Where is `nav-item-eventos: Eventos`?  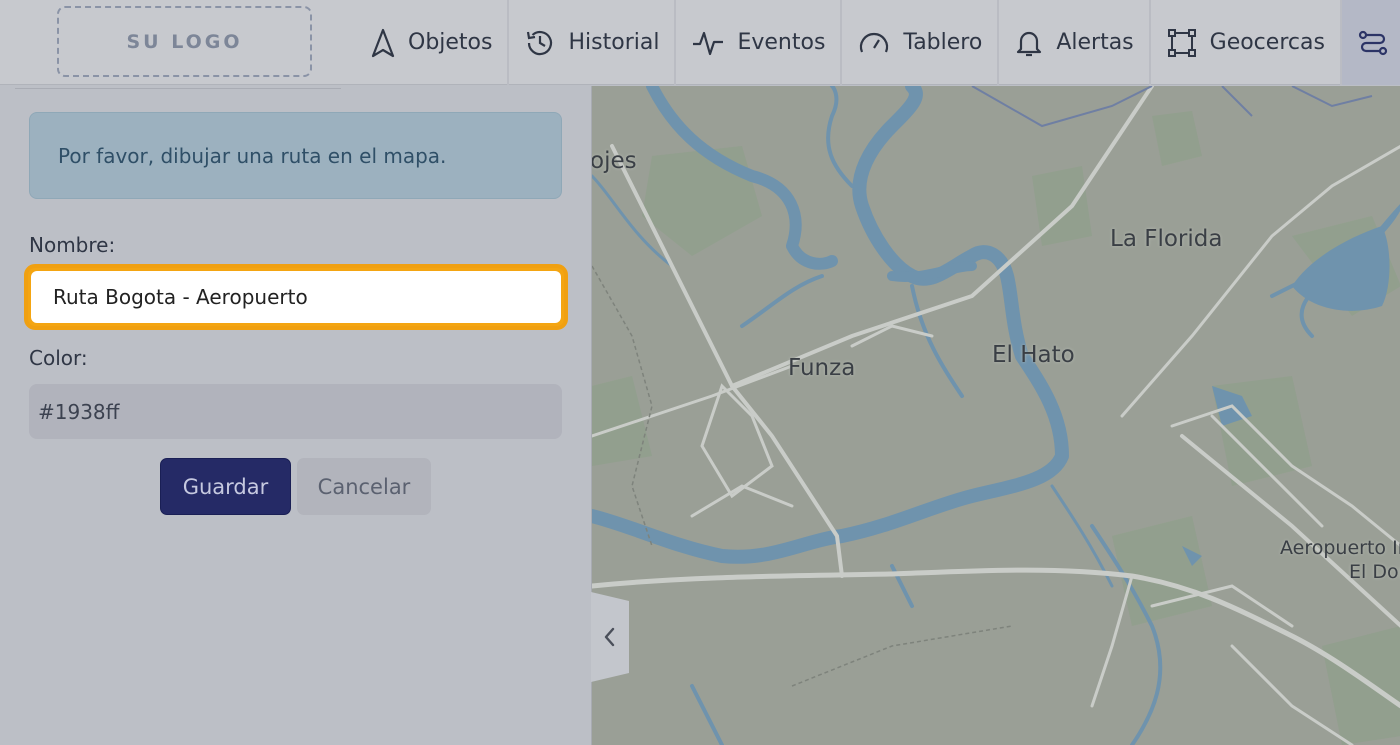
nav-item-eventos: Eventos is located at coordinates (759, 42).